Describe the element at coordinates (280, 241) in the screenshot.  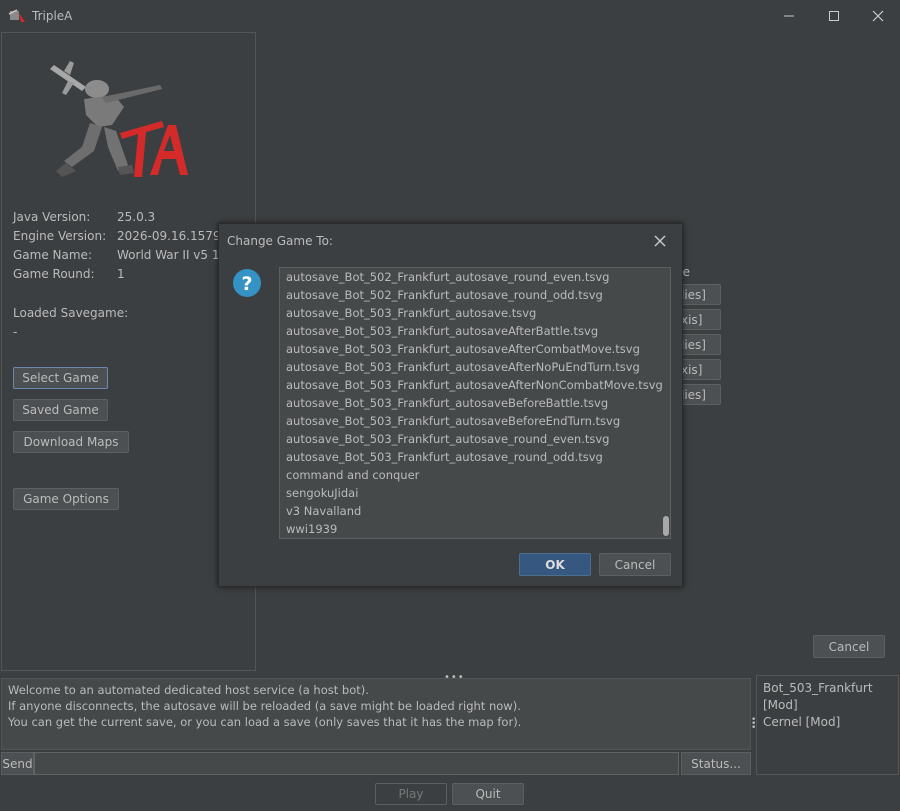
I see `dialog-title: Change Game To:` at that location.